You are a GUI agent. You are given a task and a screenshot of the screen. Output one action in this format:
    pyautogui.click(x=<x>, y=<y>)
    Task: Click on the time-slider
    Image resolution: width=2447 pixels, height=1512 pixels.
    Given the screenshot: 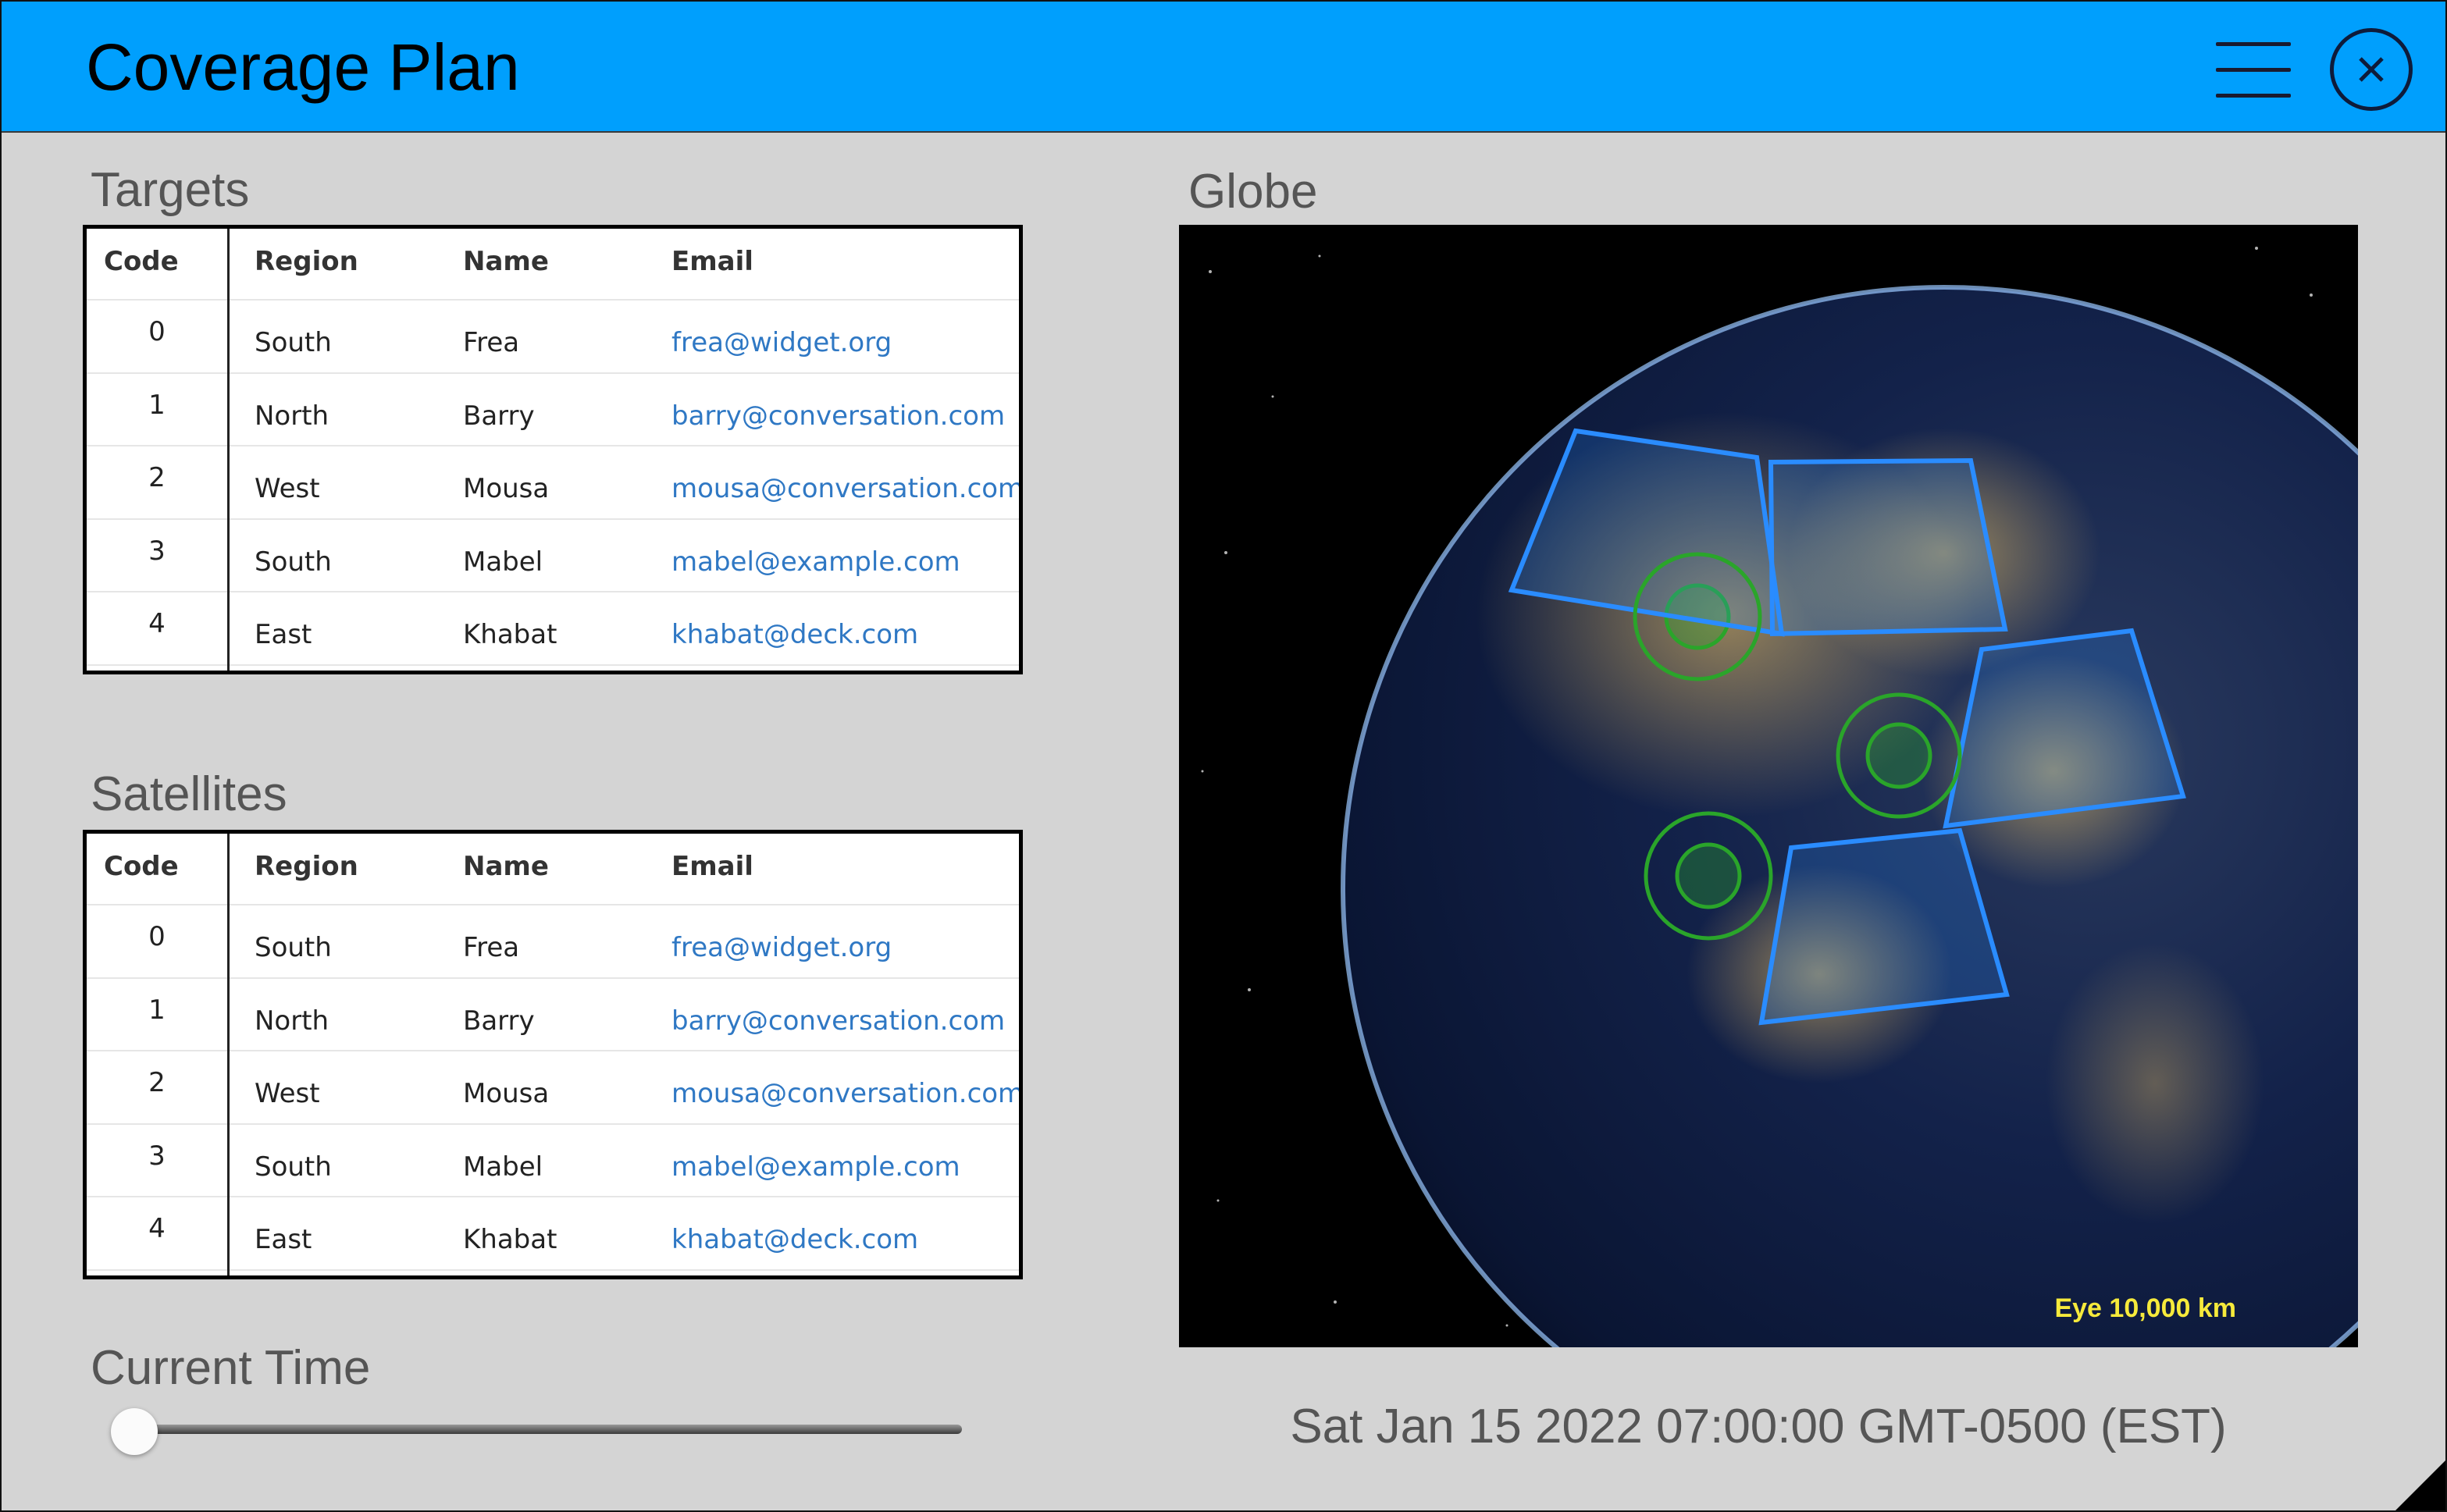 What is the action you would take?
    pyautogui.click(x=536, y=1431)
    